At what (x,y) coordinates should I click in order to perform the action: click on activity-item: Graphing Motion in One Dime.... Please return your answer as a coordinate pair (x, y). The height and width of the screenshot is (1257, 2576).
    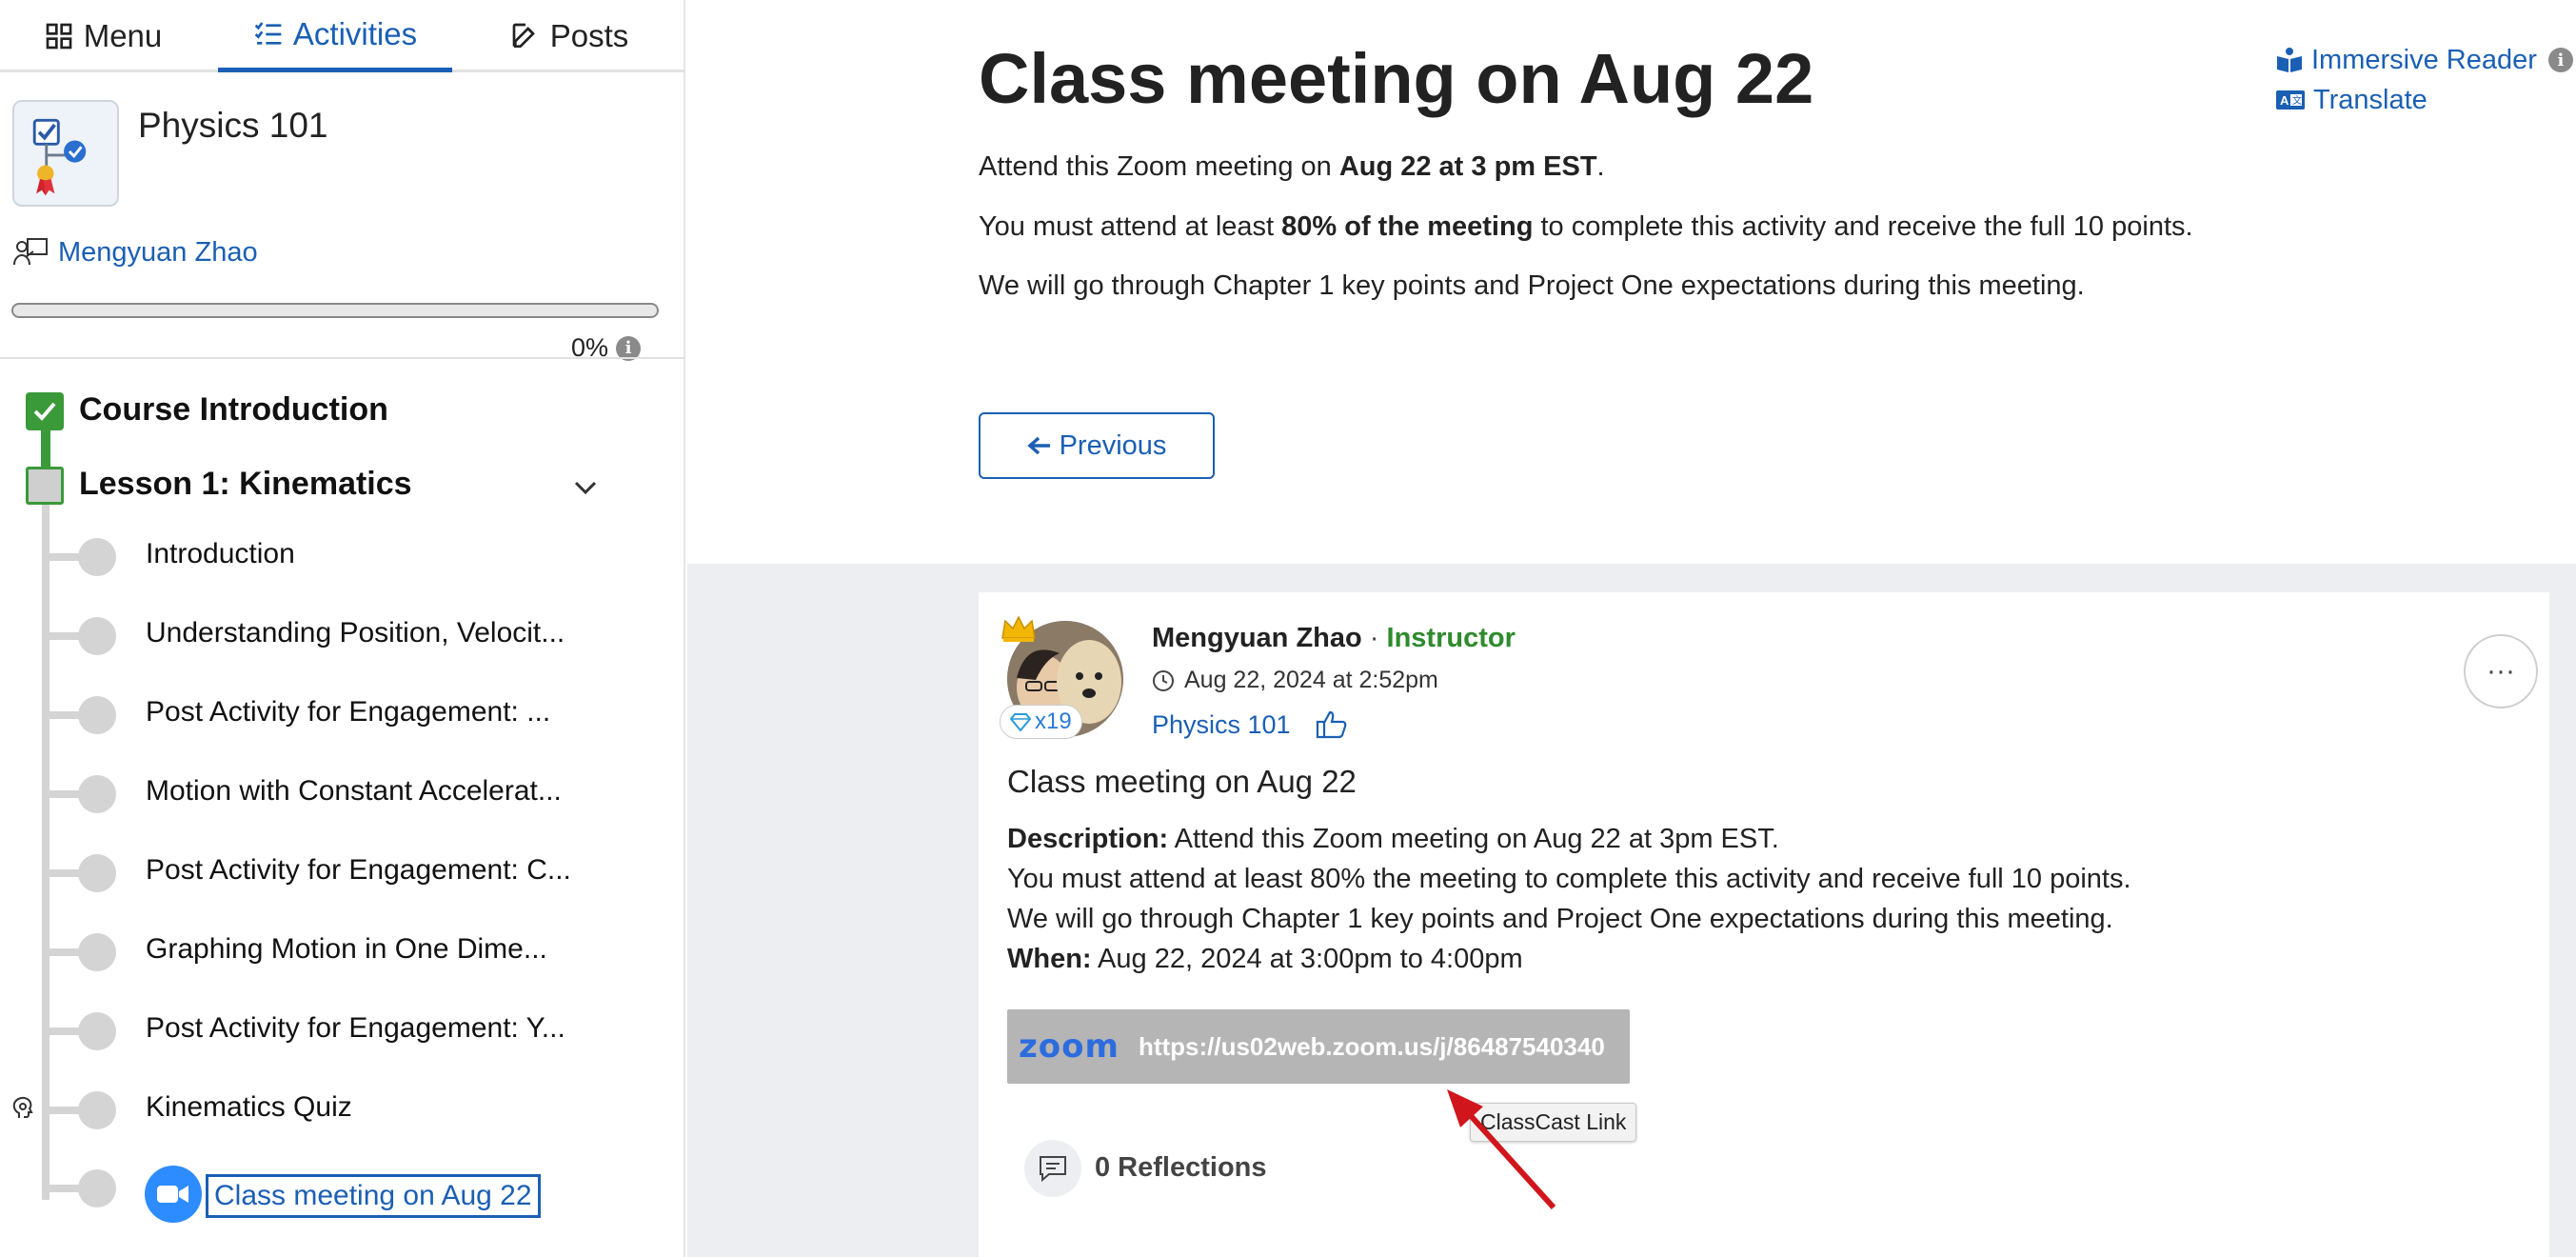
    Looking at the image, I should click on (333, 950).